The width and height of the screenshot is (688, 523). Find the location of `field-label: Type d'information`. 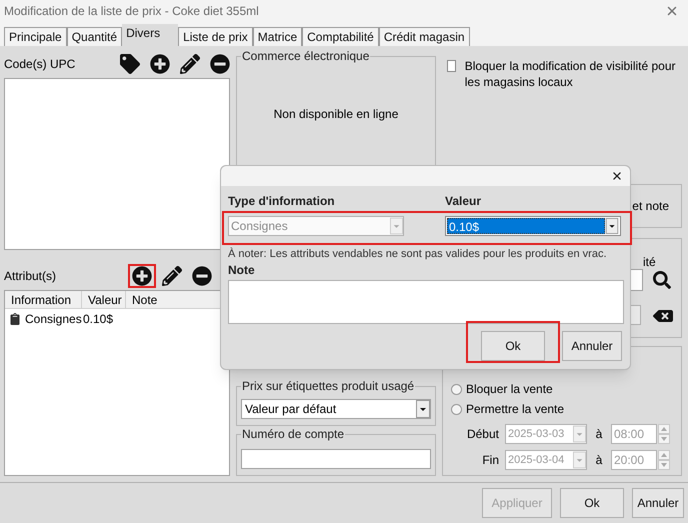

field-label: Type d'information is located at coordinates (282, 201).